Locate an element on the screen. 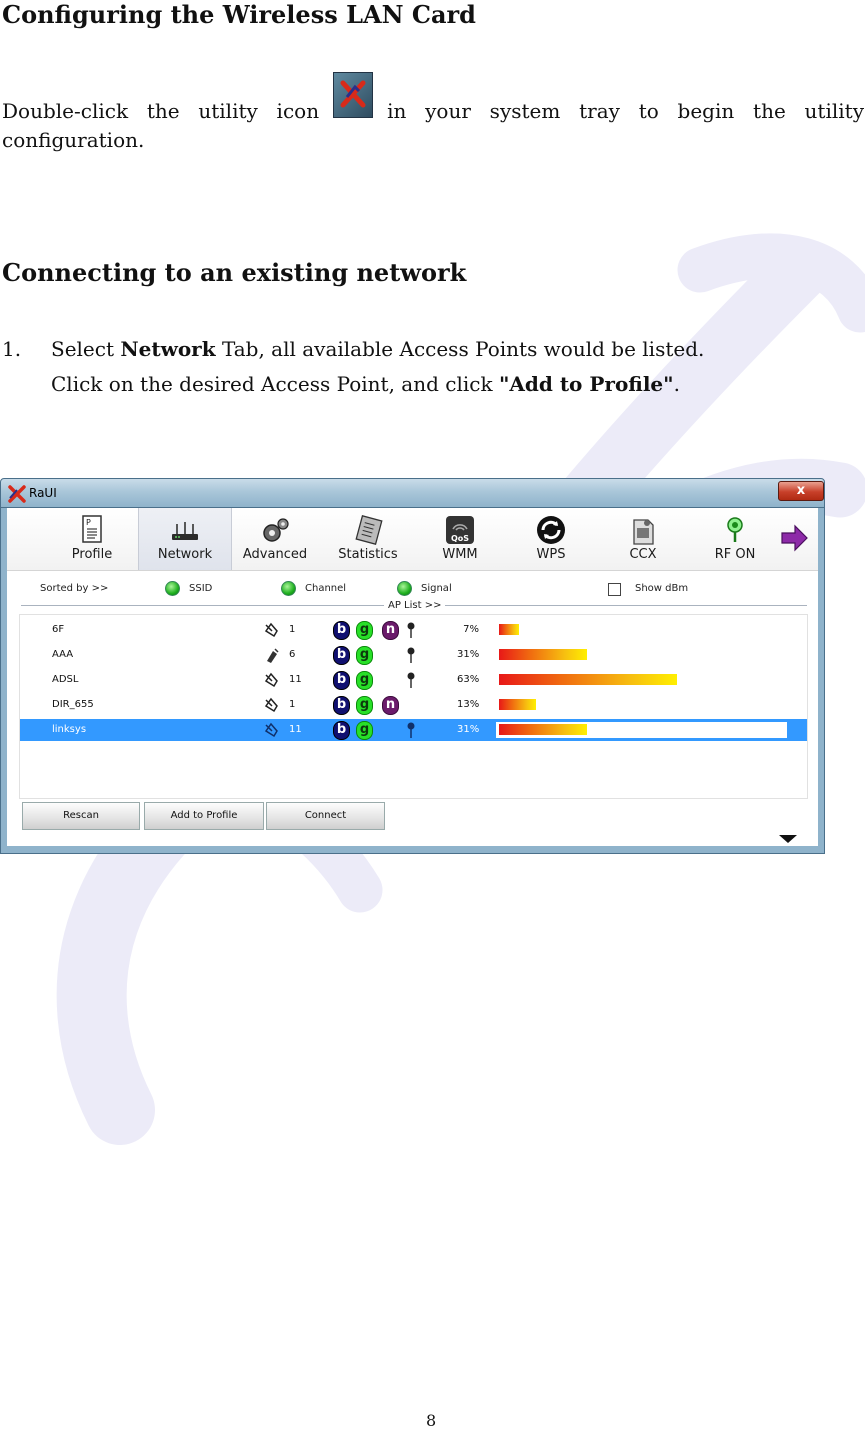 This screenshot has width=865, height=1431. advanced-icon is located at coordinates (276, 530).